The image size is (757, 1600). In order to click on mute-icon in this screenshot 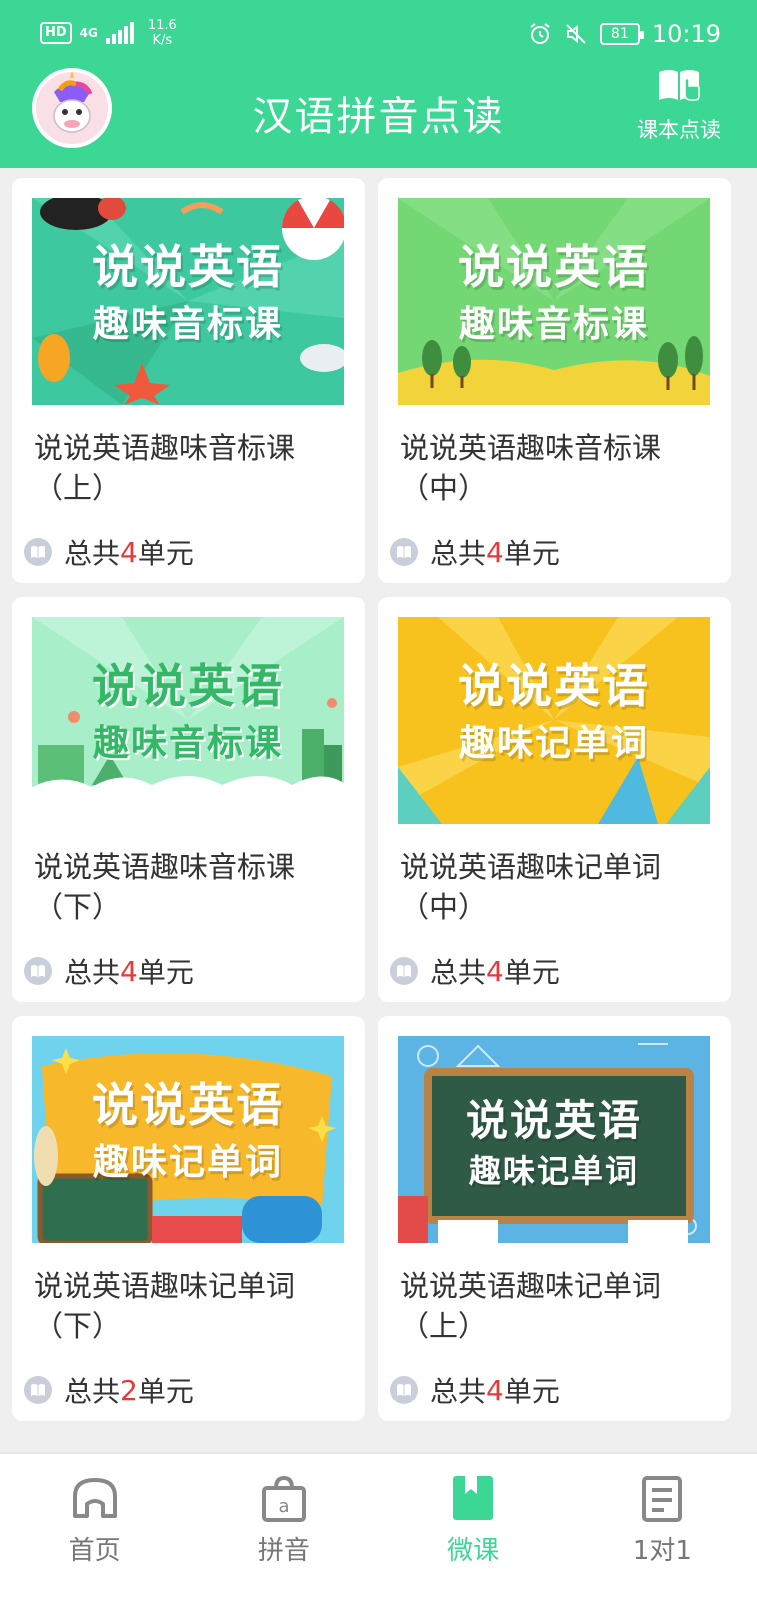, I will do `click(576, 34)`.